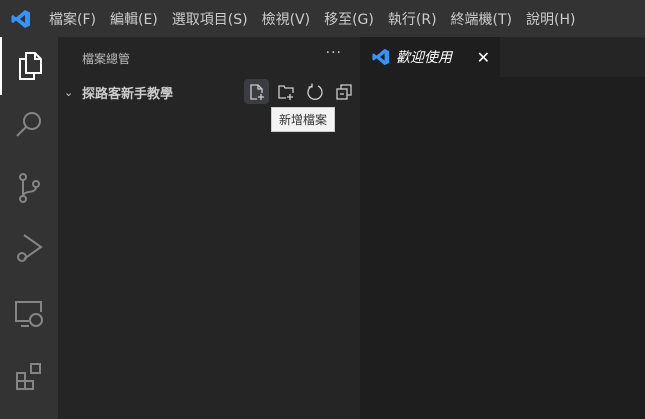 This screenshot has height=419, width=645. What do you see at coordinates (29, 124) in the screenshot?
I see `search-icon` at bounding box center [29, 124].